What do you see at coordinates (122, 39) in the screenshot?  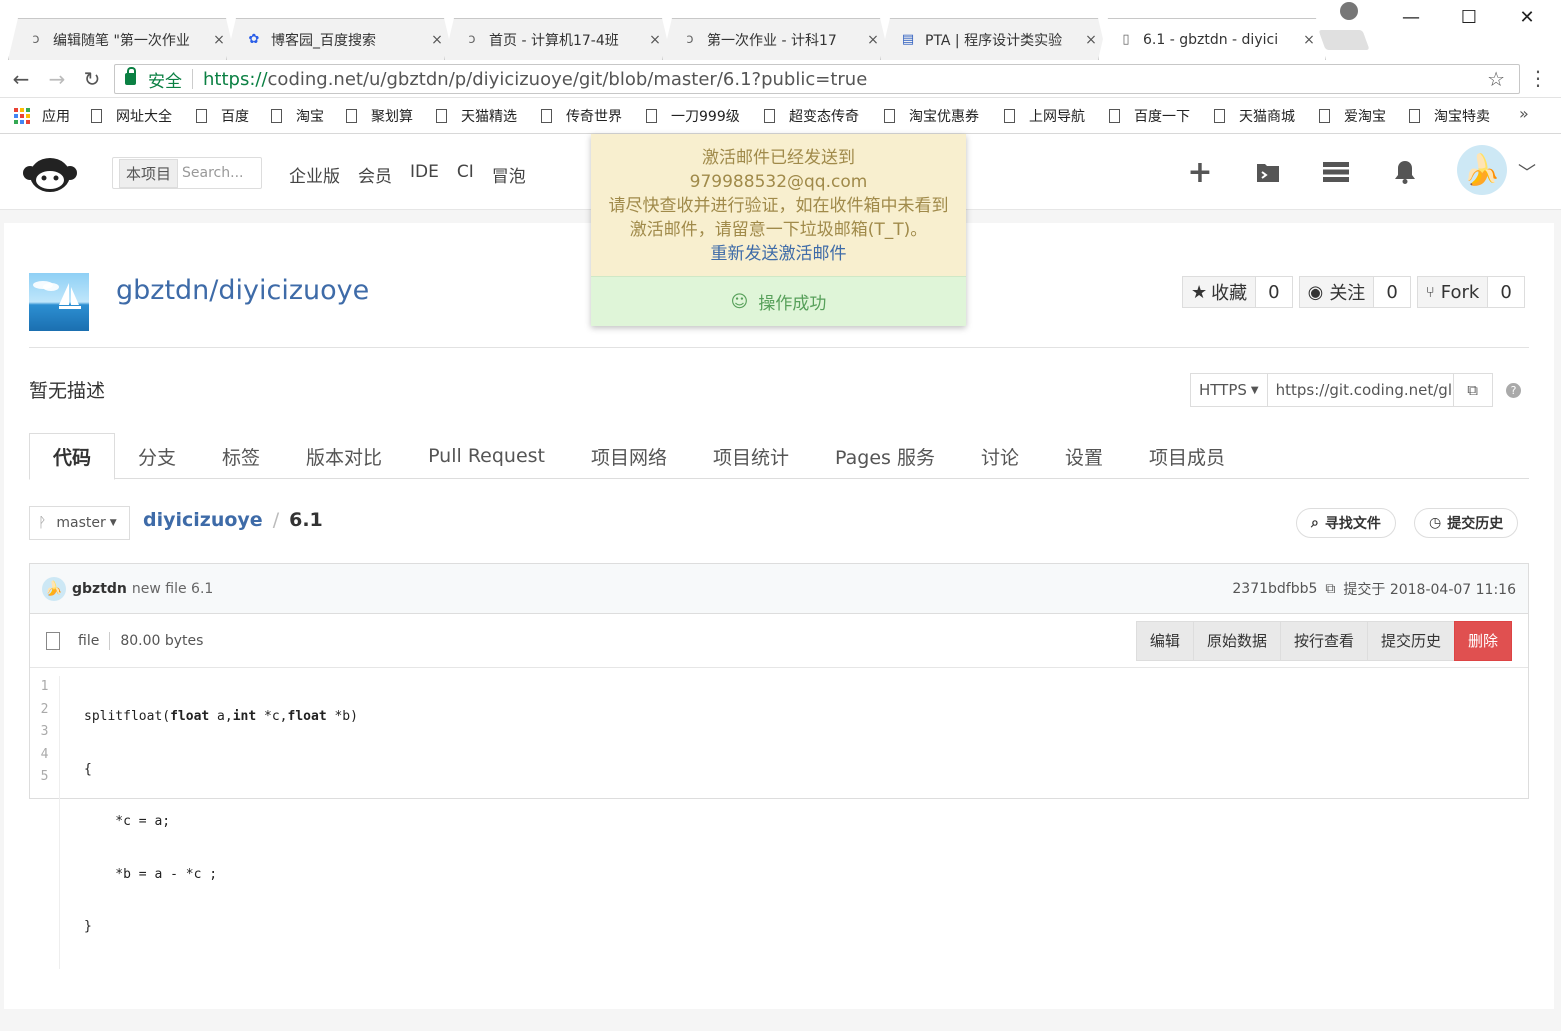 I see `browser-tab: ↄ 编辑随笔 "第一次作业 ×` at bounding box center [122, 39].